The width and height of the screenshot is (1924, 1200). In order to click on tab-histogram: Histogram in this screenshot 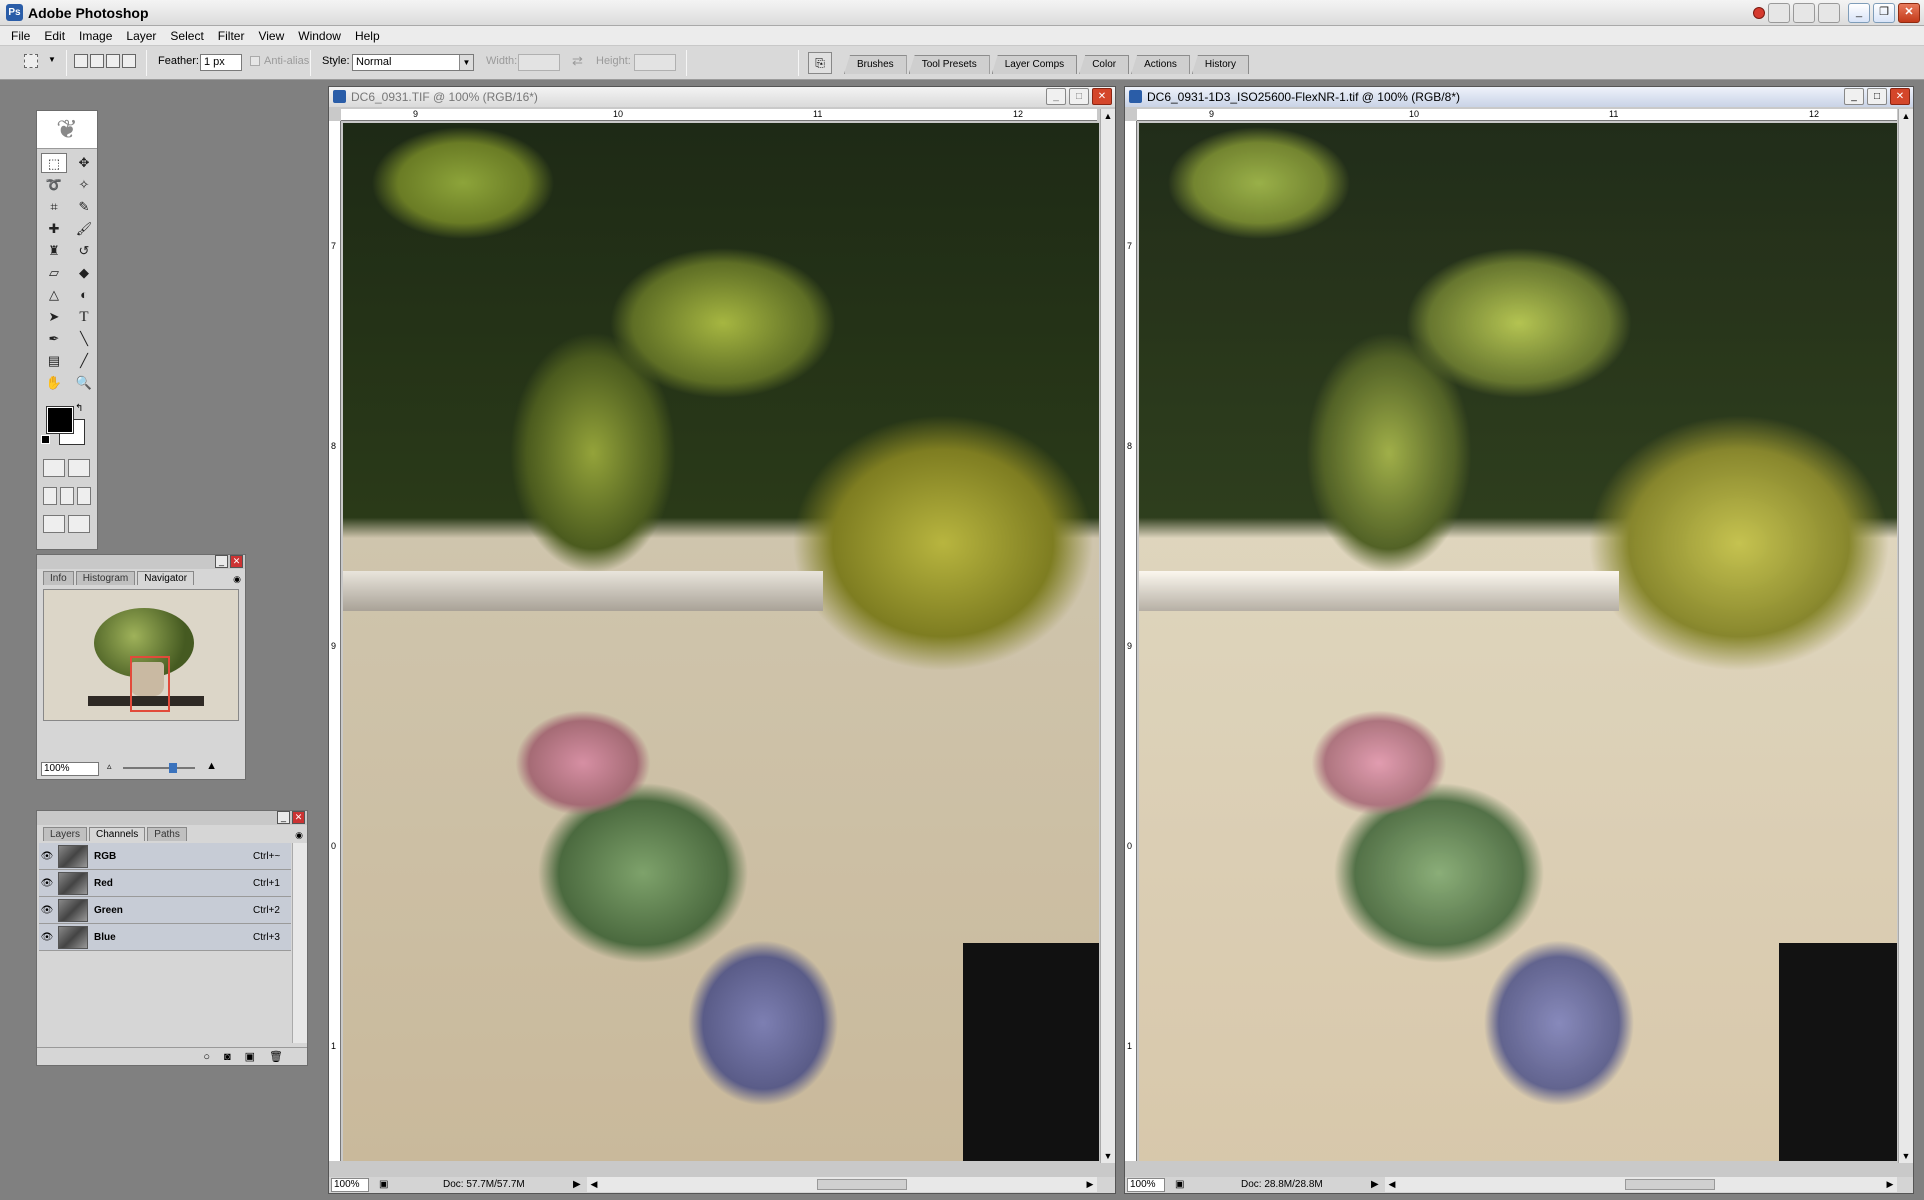, I will do `click(105, 578)`.